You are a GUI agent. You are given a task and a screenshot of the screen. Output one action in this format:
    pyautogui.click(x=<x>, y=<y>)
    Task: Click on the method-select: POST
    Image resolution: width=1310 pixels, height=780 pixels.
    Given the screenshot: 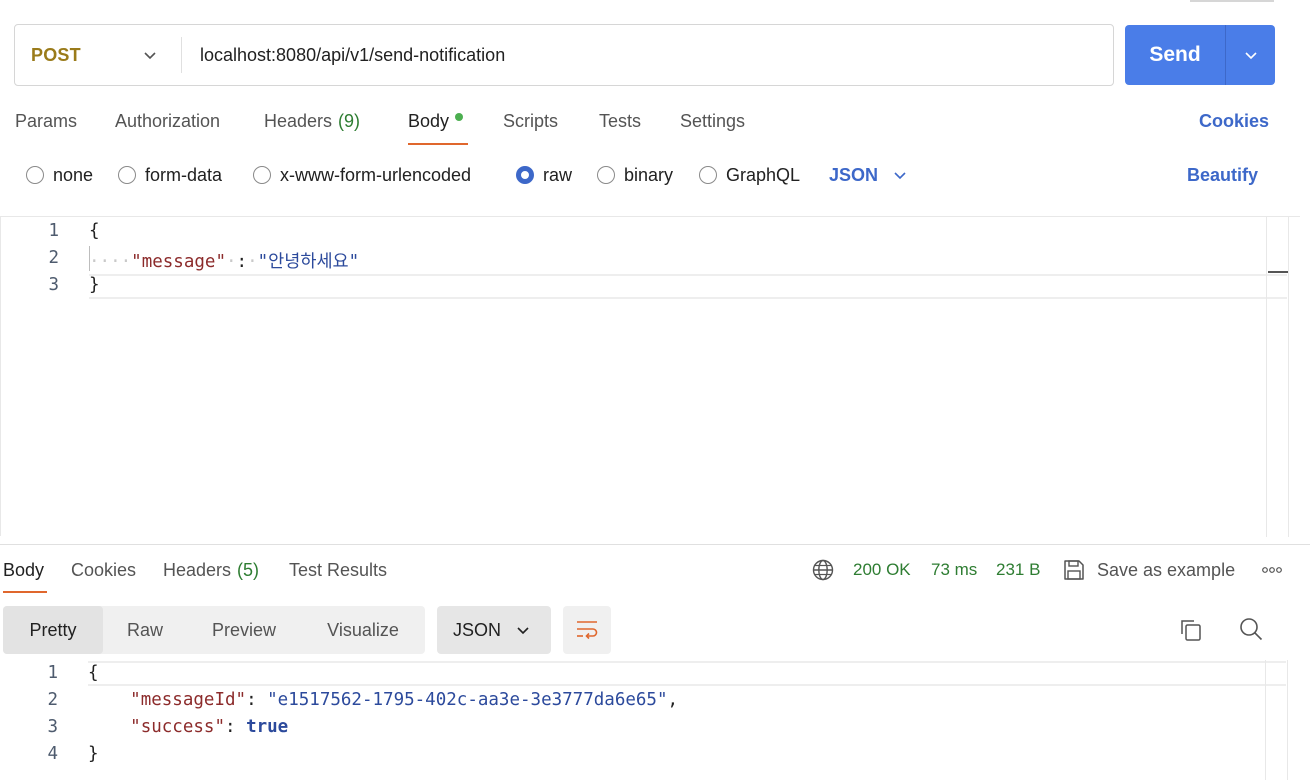 What is the action you would take?
    pyautogui.click(x=98, y=55)
    